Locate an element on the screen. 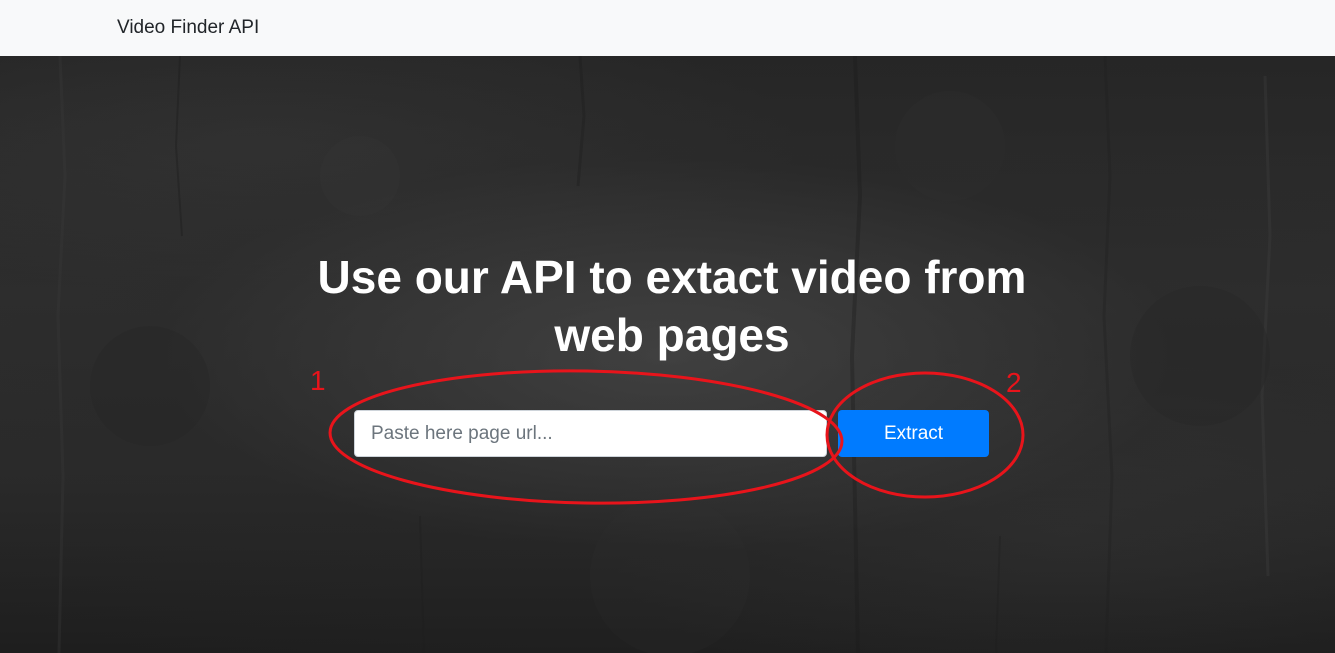 The image size is (1335, 653). brand-link: Video Finder API is located at coordinates (188, 28).